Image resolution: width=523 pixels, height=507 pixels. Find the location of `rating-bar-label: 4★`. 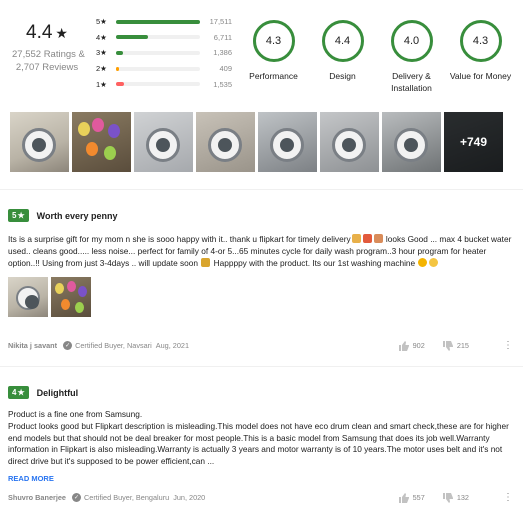

rating-bar-label: 4★ is located at coordinates (101, 37).